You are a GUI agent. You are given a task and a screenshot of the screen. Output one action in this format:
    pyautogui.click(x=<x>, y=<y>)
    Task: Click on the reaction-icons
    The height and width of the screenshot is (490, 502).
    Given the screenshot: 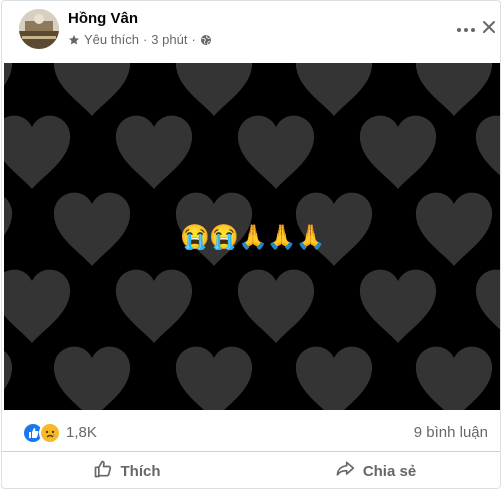 What is the action you would take?
    pyautogui.click(x=41, y=433)
    